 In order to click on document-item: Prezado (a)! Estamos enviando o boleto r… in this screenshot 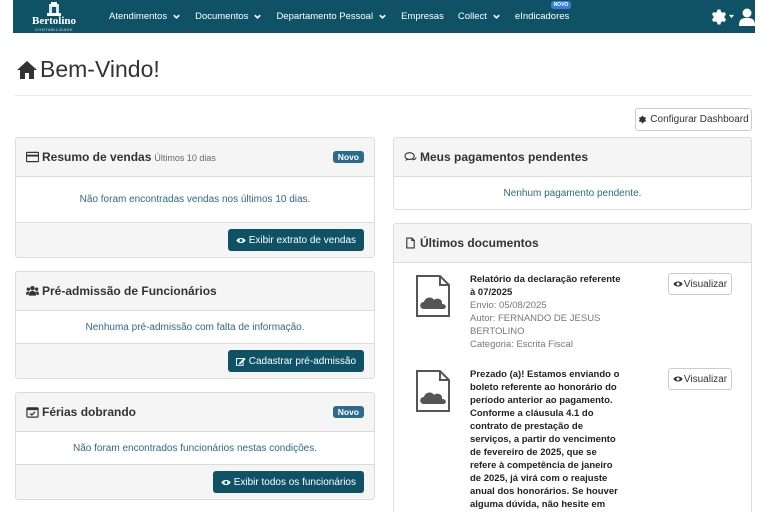, I will do `click(572, 435)`.